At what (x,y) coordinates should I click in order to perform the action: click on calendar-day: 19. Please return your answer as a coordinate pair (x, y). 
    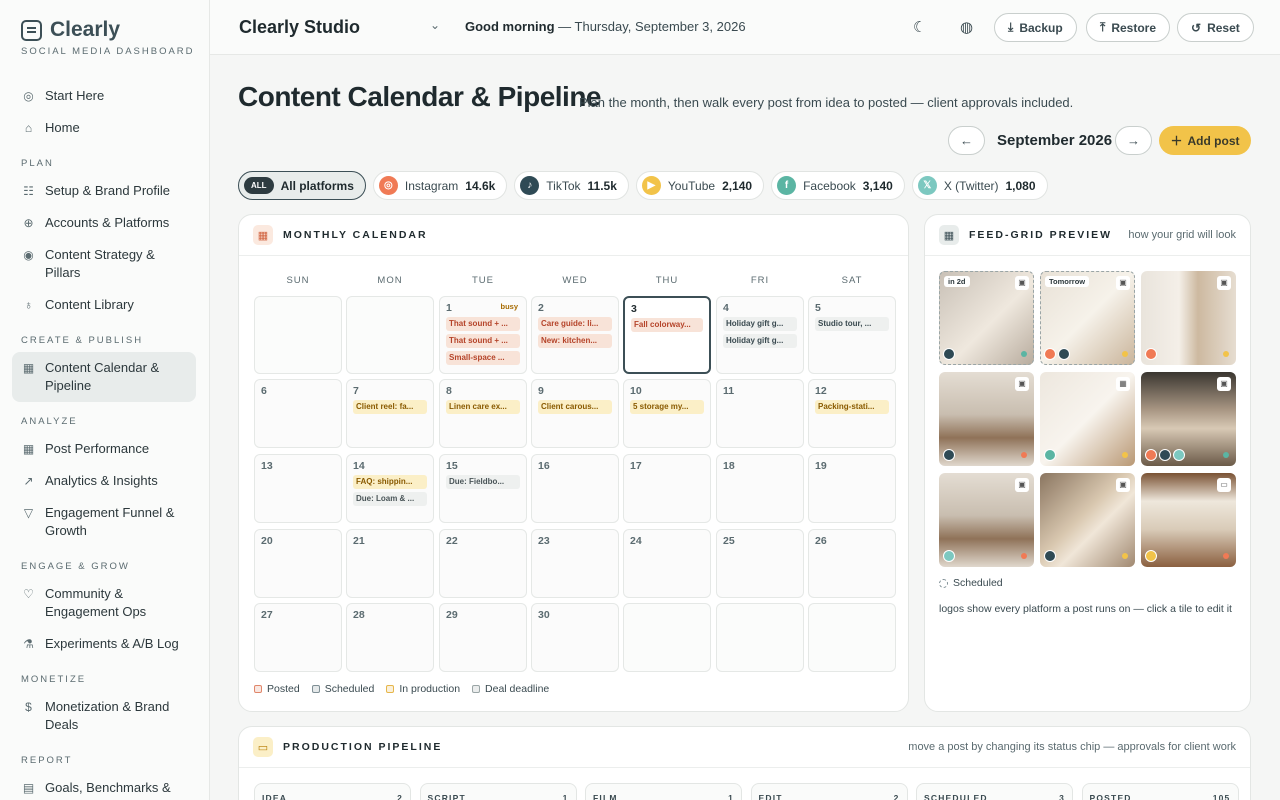
    Looking at the image, I should click on (852, 488).